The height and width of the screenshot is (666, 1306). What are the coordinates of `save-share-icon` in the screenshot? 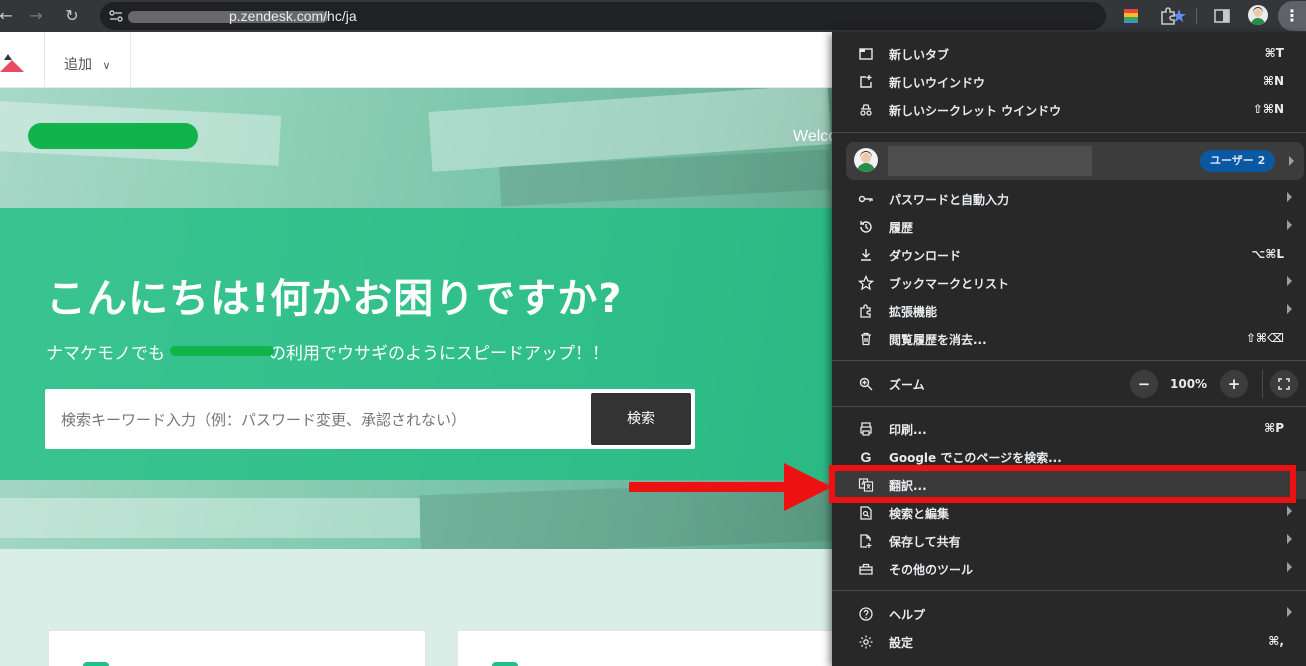 It's located at (866, 541).